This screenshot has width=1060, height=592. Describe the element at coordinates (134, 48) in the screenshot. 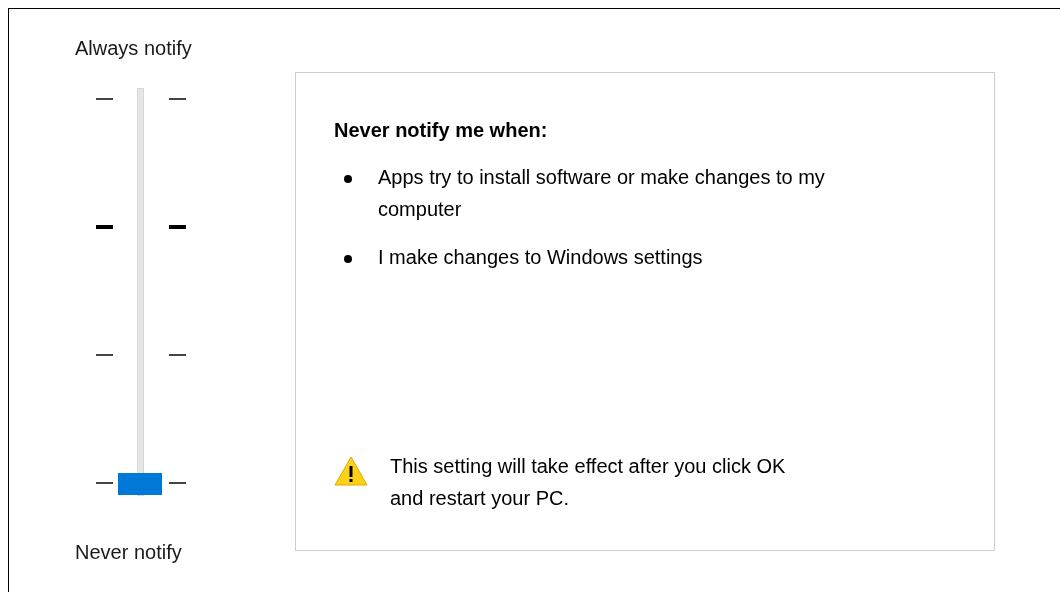

I see `slider-label: Always notify` at that location.